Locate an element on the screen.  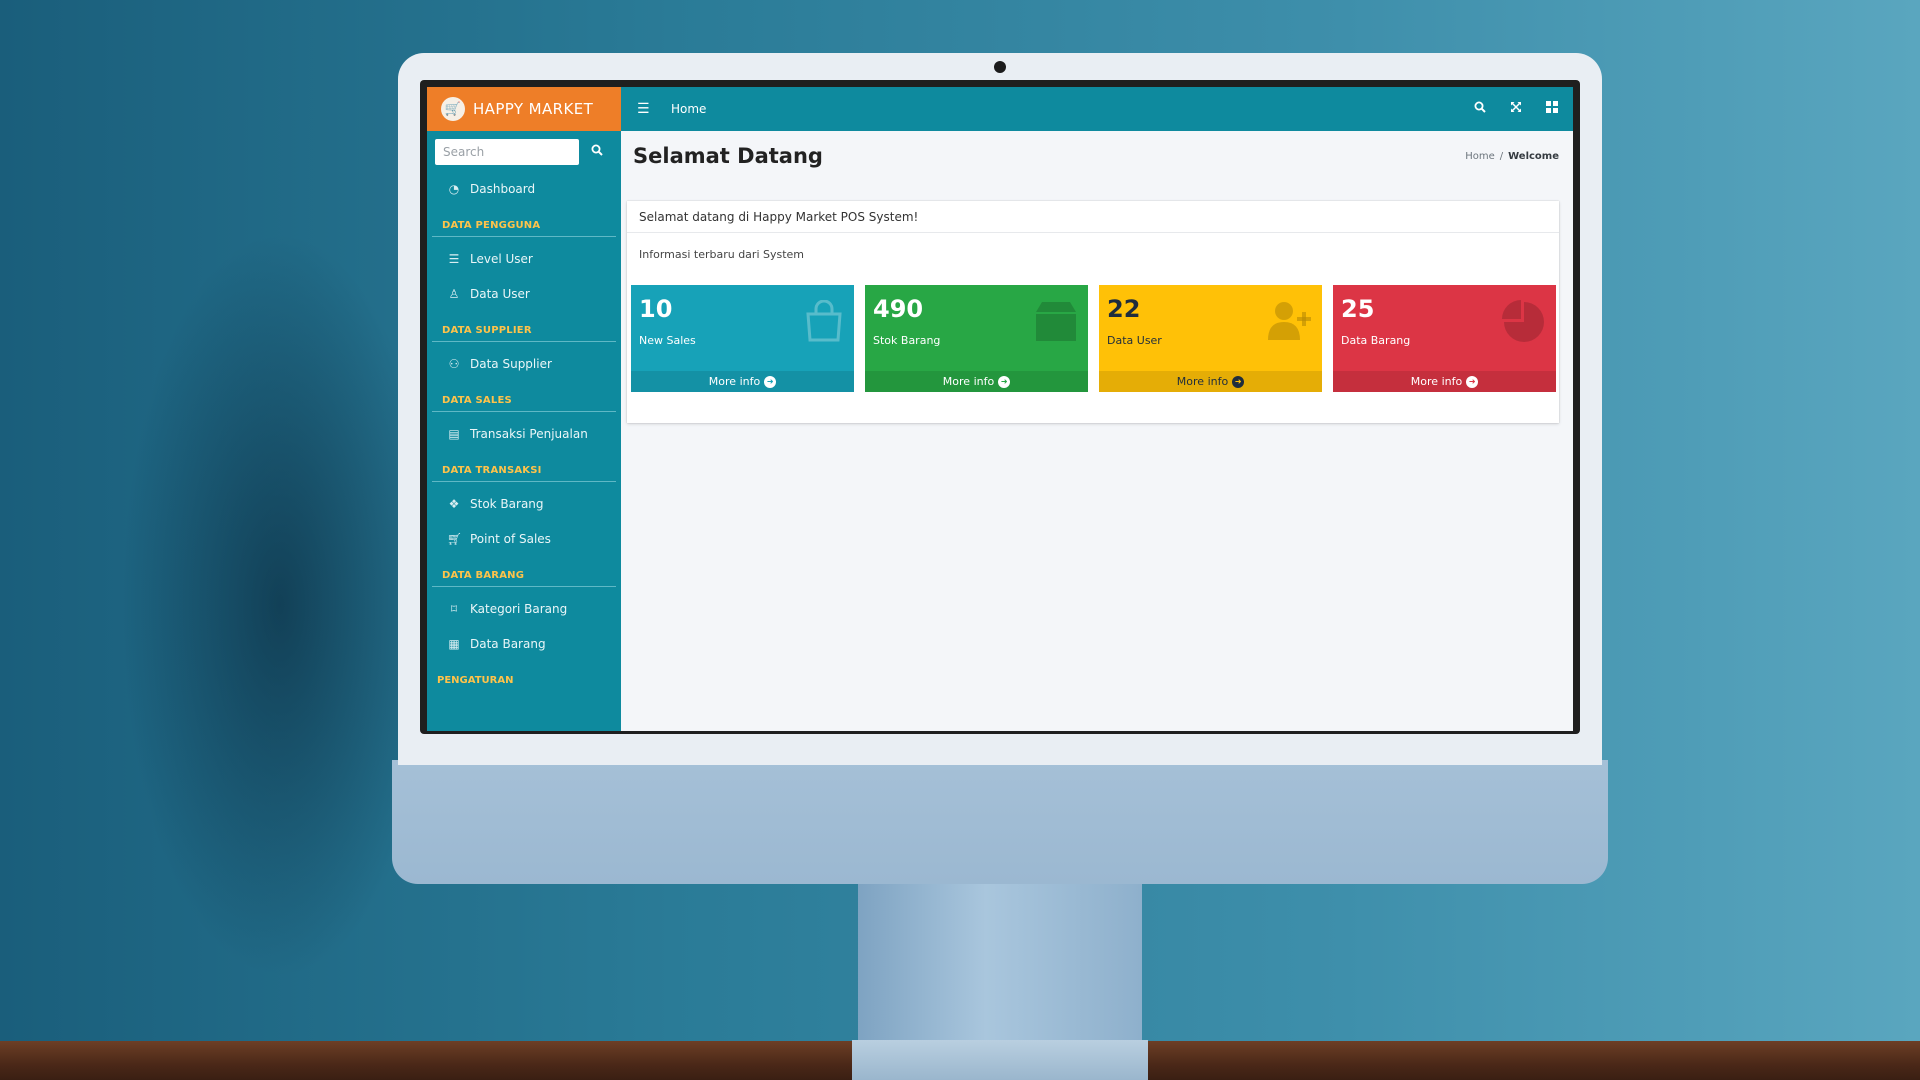
sidebar-item-label: Dashboard is located at coordinates (503, 188).